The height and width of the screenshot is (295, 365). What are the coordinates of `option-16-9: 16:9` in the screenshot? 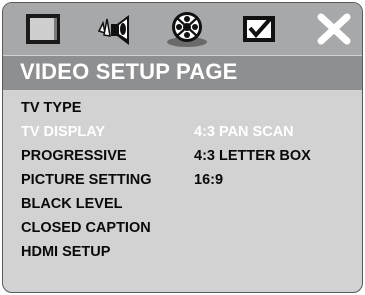 It's located at (252, 180).